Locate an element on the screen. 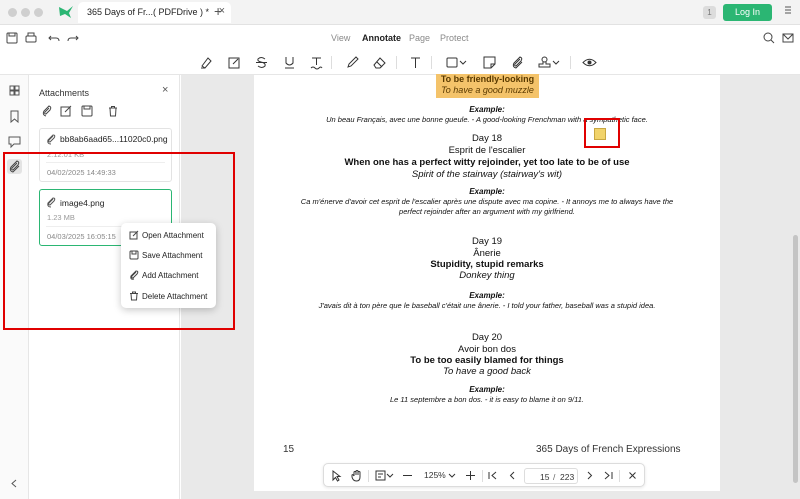 The image size is (800, 499). page-number-input: 15 / 223 is located at coordinates (551, 476).